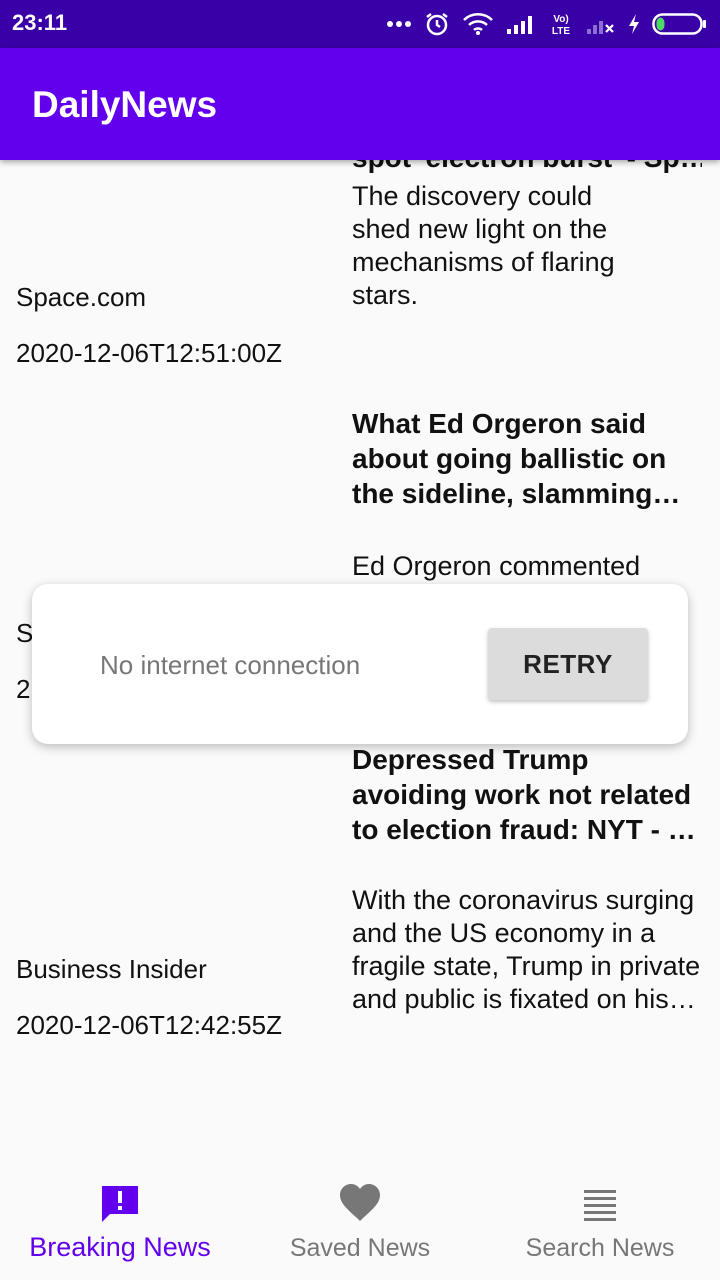 The image size is (720, 1280). What do you see at coordinates (120, 1204) in the screenshot?
I see `breaking-news-icon` at bounding box center [120, 1204].